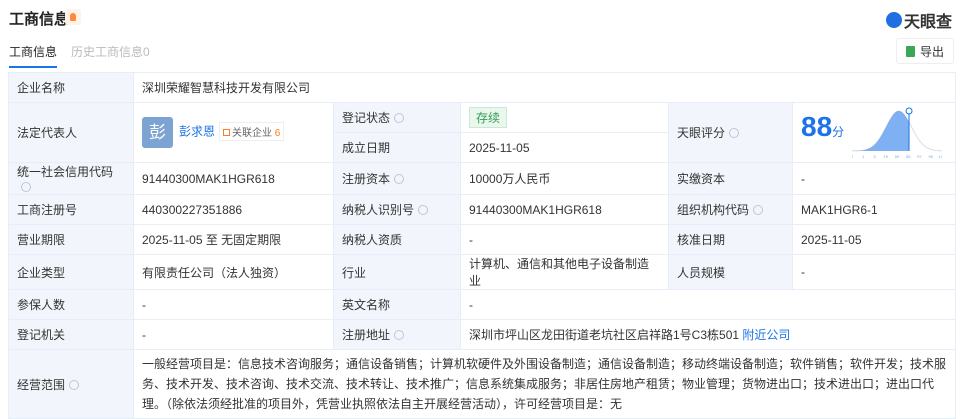 The width and height of the screenshot is (960, 419). I want to click on x-tick-label: 3, so click(874, 156).